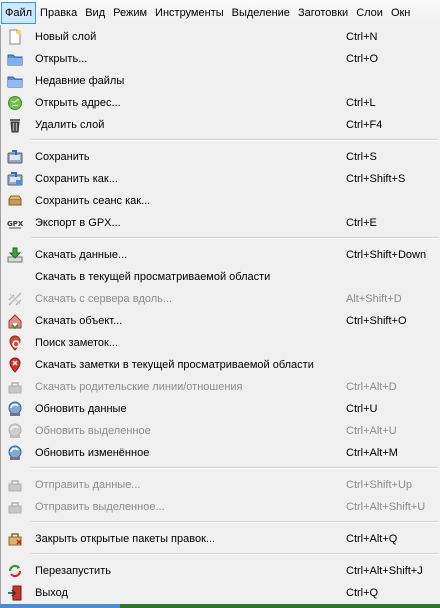 This screenshot has width=440, height=608. I want to click on menu-item-shortcut: Ctrl+Alt+M, so click(372, 453).